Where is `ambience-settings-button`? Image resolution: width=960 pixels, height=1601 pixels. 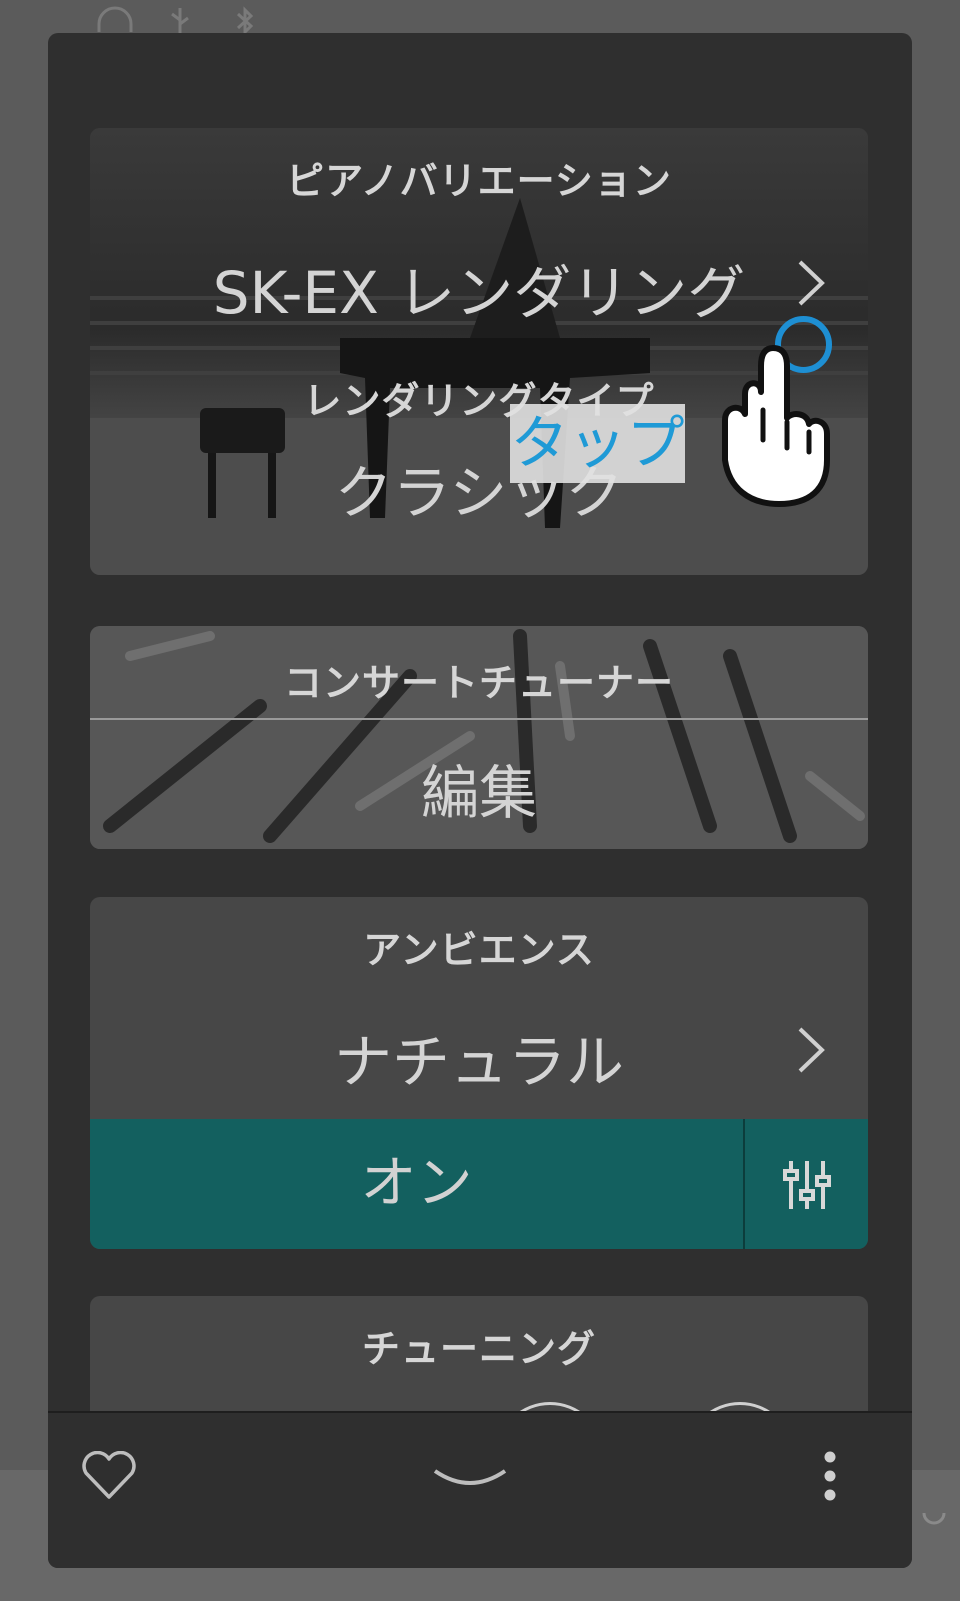 ambience-settings-button is located at coordinates (806, 1184).